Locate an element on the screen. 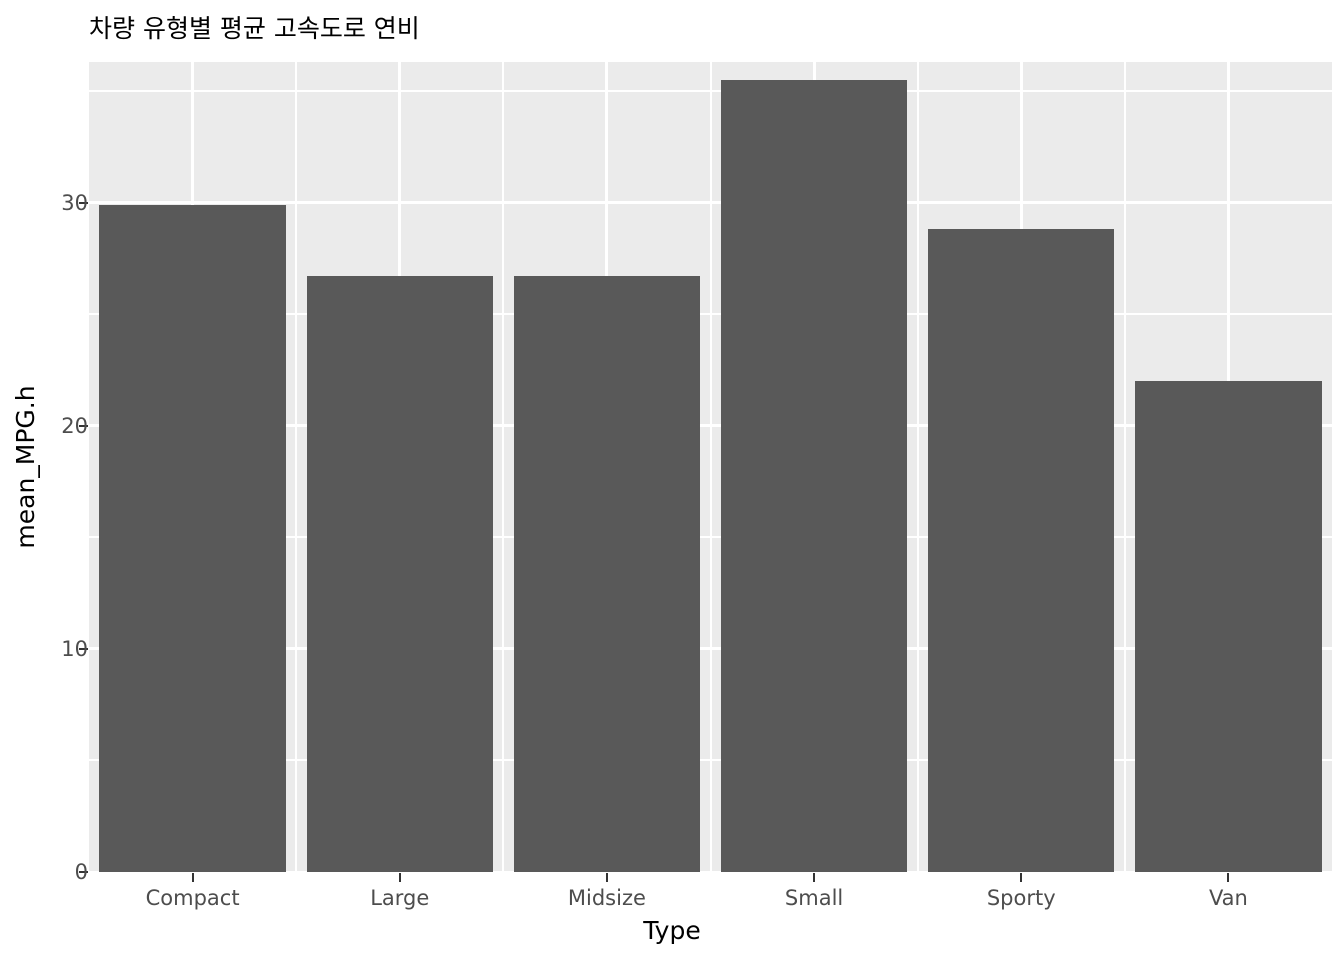 The height and width of the screenshot is (960, 1344). page-title: 차량 유형별 평균 고속도로 연비 is located at coordinates (254, 28).